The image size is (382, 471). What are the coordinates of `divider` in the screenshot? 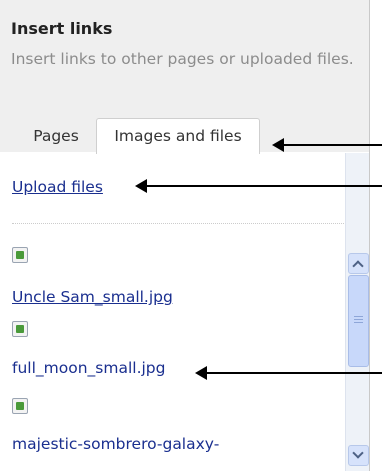 It's located at (178, 223).